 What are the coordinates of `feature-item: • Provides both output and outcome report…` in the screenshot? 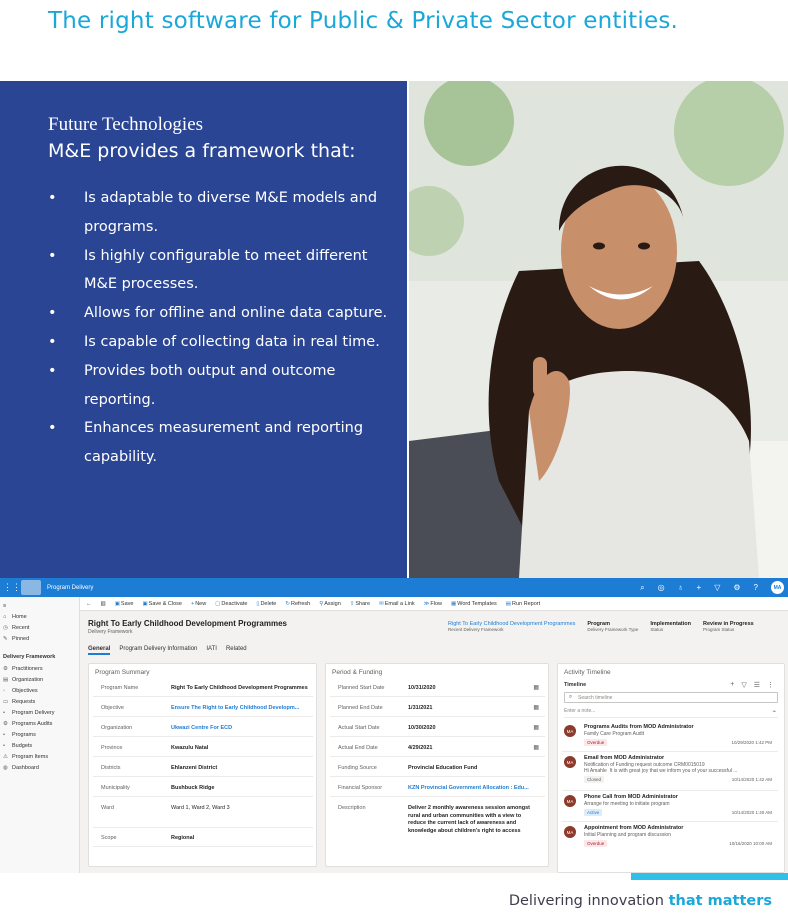 It's located at (218, 386).